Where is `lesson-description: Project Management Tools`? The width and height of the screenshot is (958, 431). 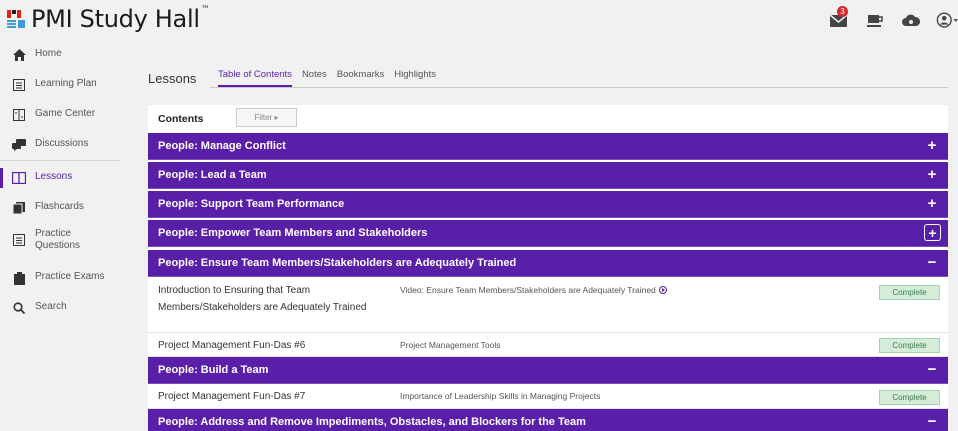 lesson-description: Project Management Tools is located at coordinates (450, 345).